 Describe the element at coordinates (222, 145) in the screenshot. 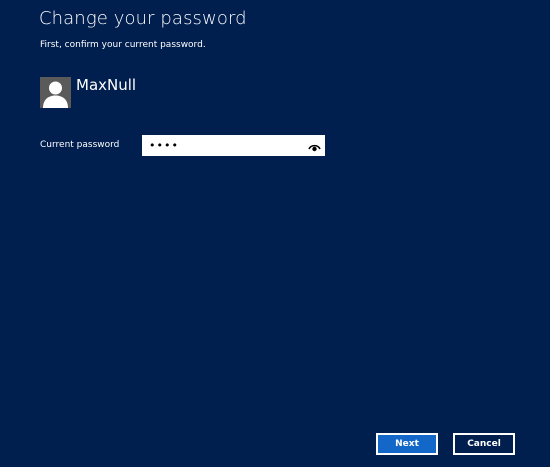

I see `current-password-input` at that location.